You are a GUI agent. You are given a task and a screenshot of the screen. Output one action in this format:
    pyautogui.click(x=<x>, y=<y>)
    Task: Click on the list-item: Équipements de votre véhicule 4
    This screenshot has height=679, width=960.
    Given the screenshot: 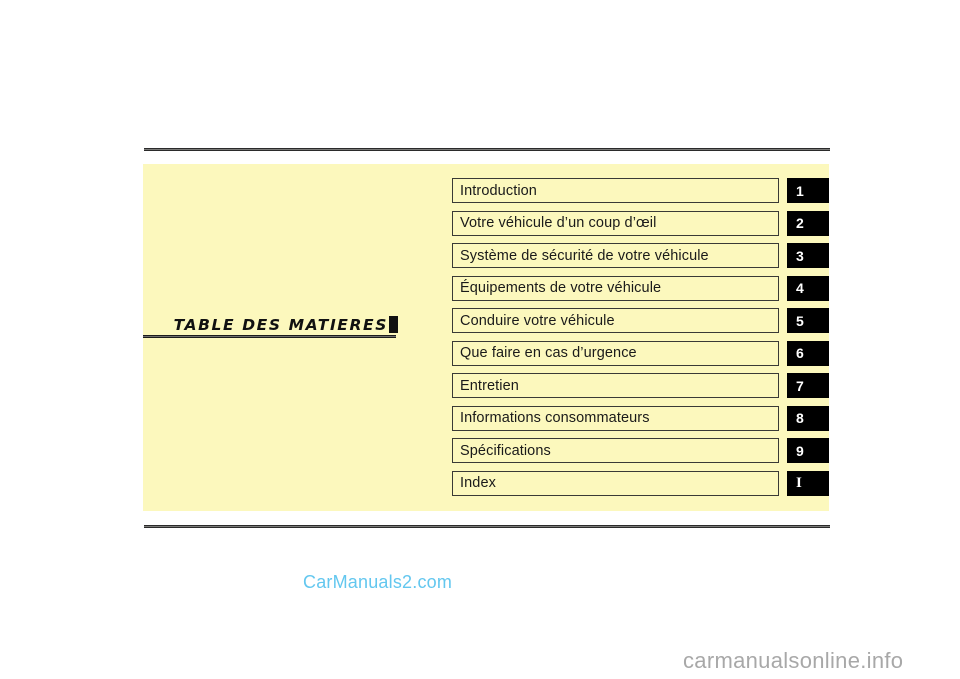 What is the action you would take?
    pyautogui.click(x=640, y=288)
    